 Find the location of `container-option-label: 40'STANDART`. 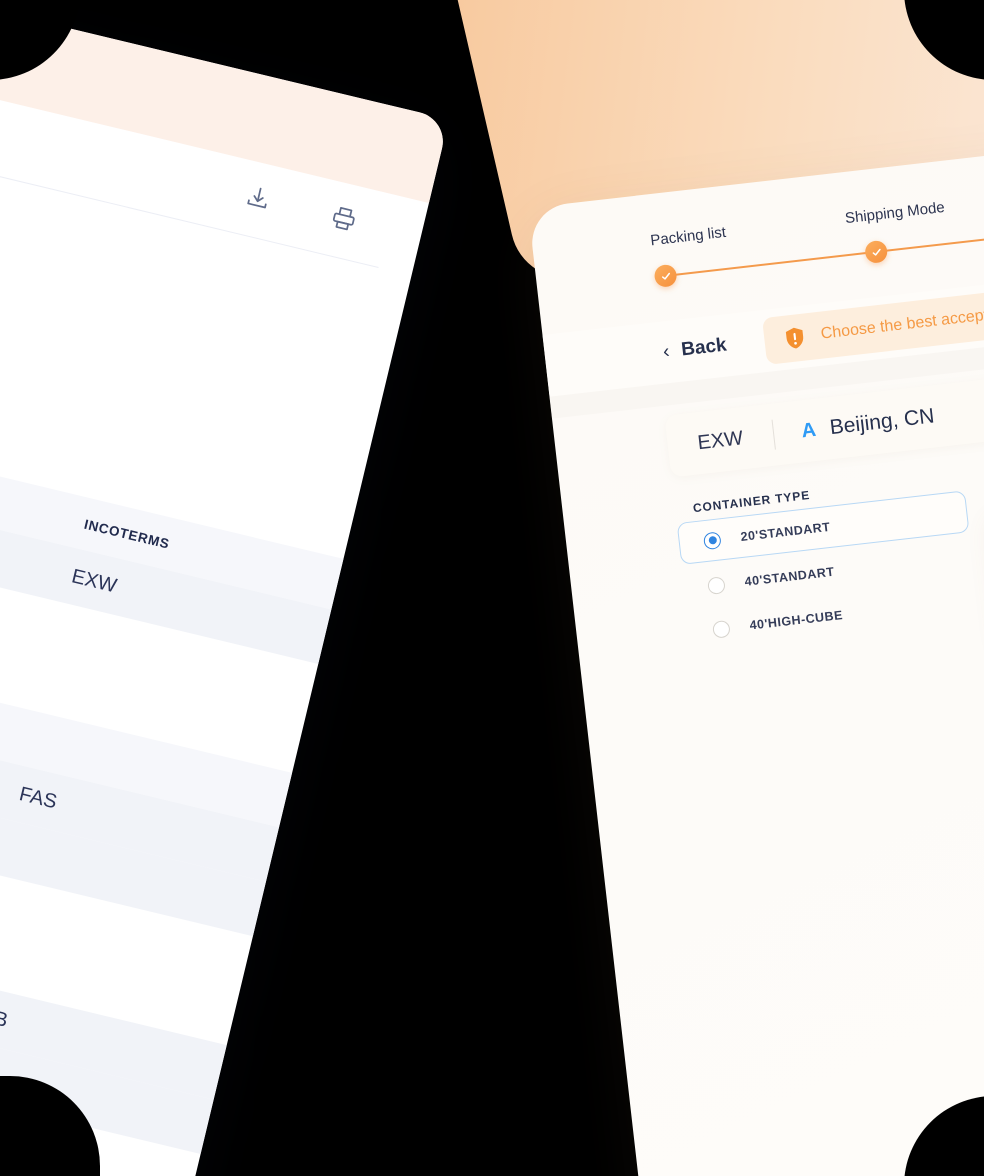

container-option-label: 40'STANDART is located at coordinates (789, 576).